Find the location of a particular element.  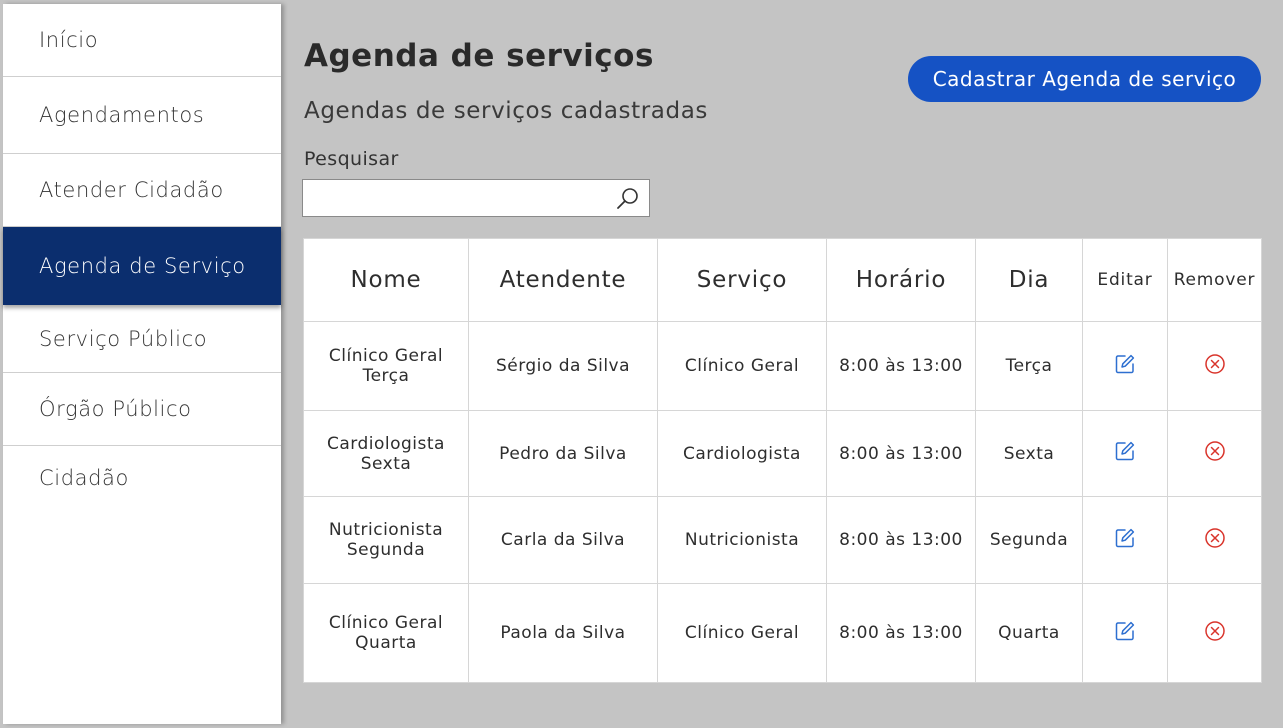

cell-dia: Quarta is located at coordinates (1029, 633).